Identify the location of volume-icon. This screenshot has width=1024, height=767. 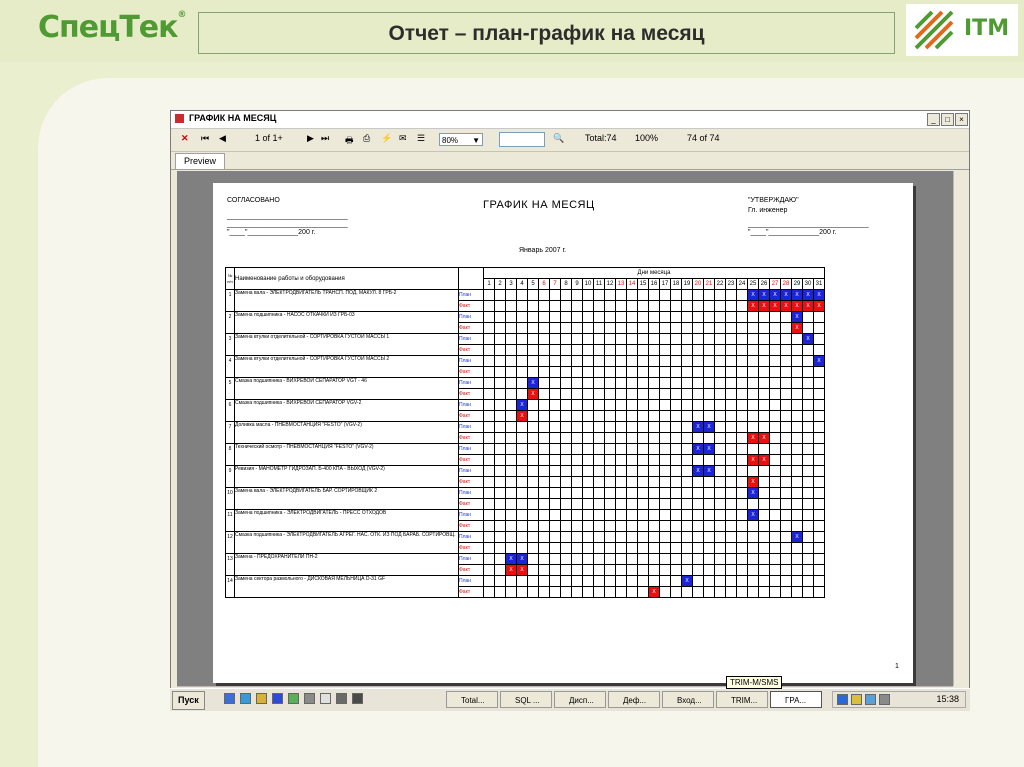
(884, 699).